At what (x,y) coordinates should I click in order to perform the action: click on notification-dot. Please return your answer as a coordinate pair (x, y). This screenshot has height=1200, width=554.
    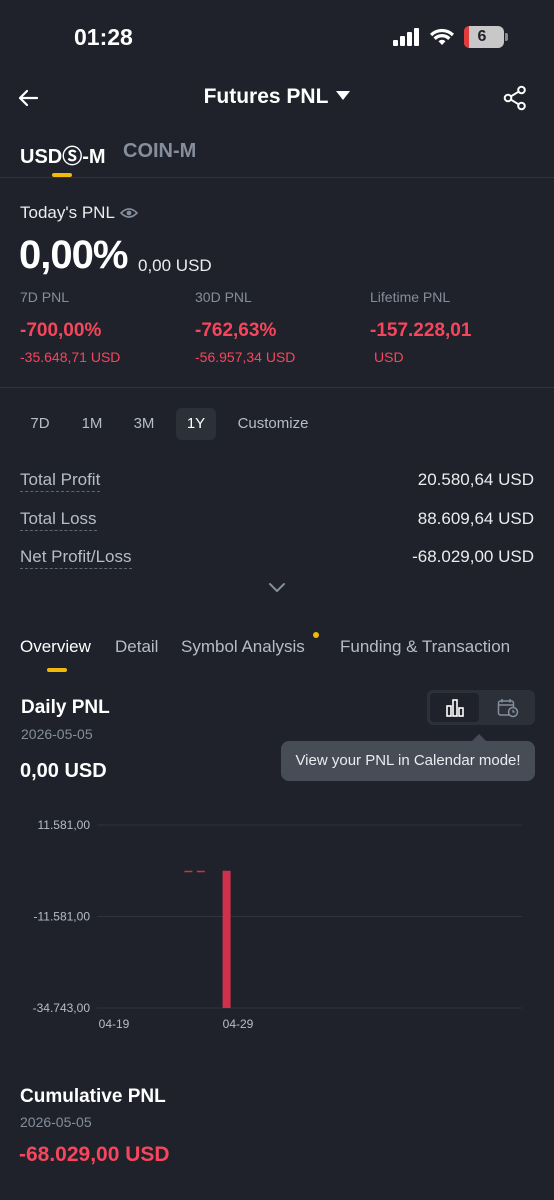
    Looking at the image, I should click on (316, 635).